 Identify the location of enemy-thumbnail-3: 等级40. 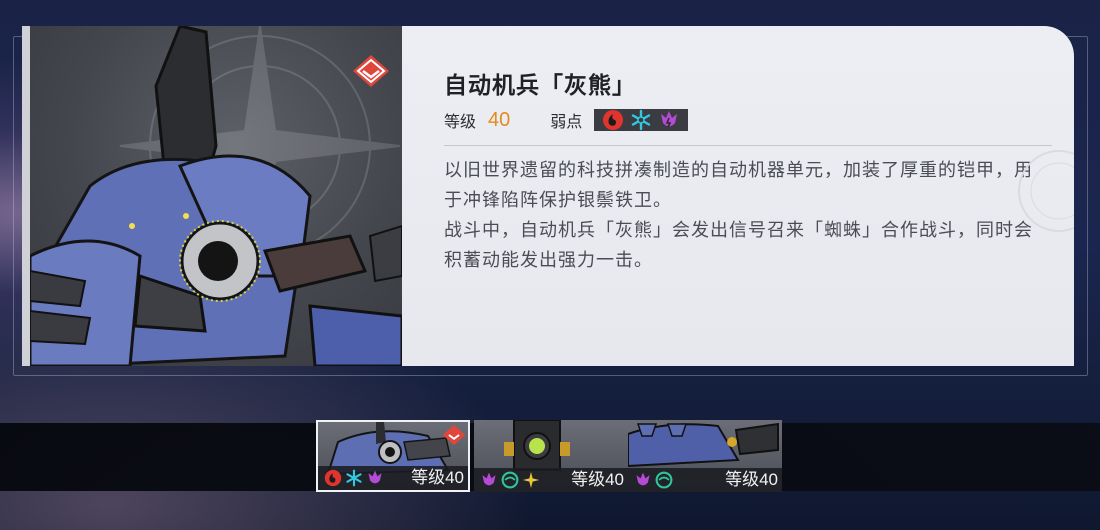
(705, 456).